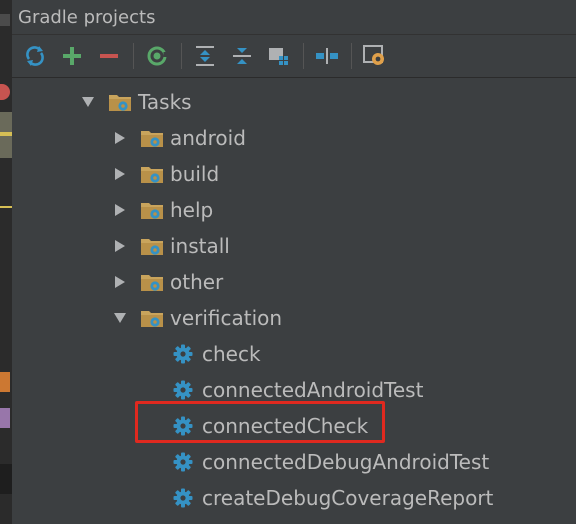 Image resolution: width=576 pixels, height=524 pixels. Describe the element at coordinates (197, 282) in the screenshot. I see `tree-node-label: other` at that location.